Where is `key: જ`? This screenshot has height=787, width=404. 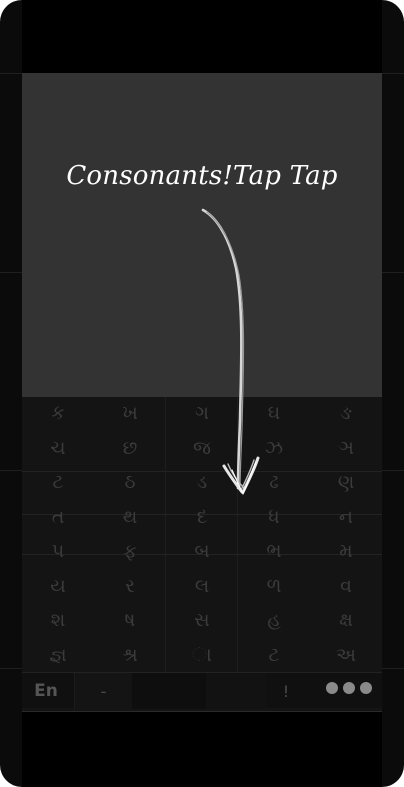
key: જ is located at coordinates (202, 448).